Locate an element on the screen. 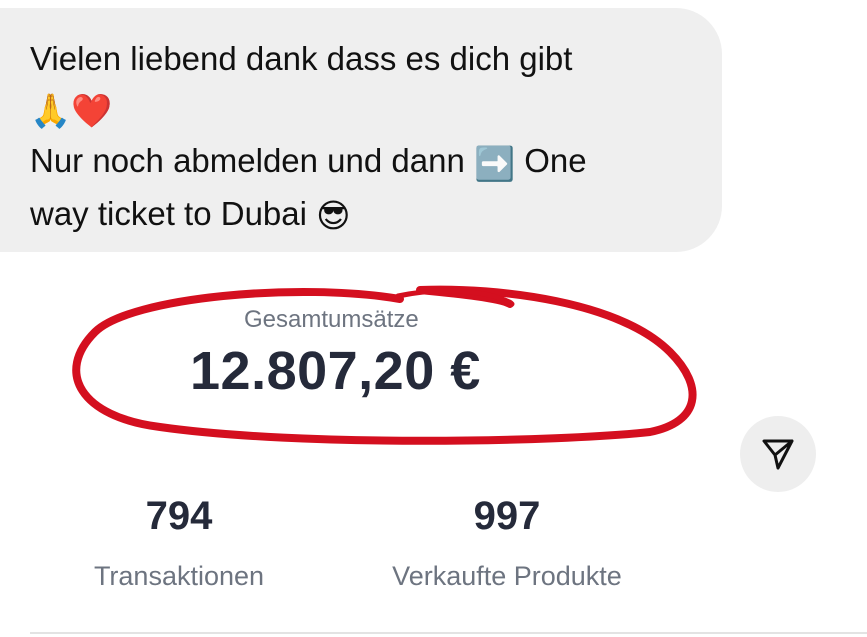 The height and width of the screenshot is (637, 867). share-button is located at coordinates (778, 454).